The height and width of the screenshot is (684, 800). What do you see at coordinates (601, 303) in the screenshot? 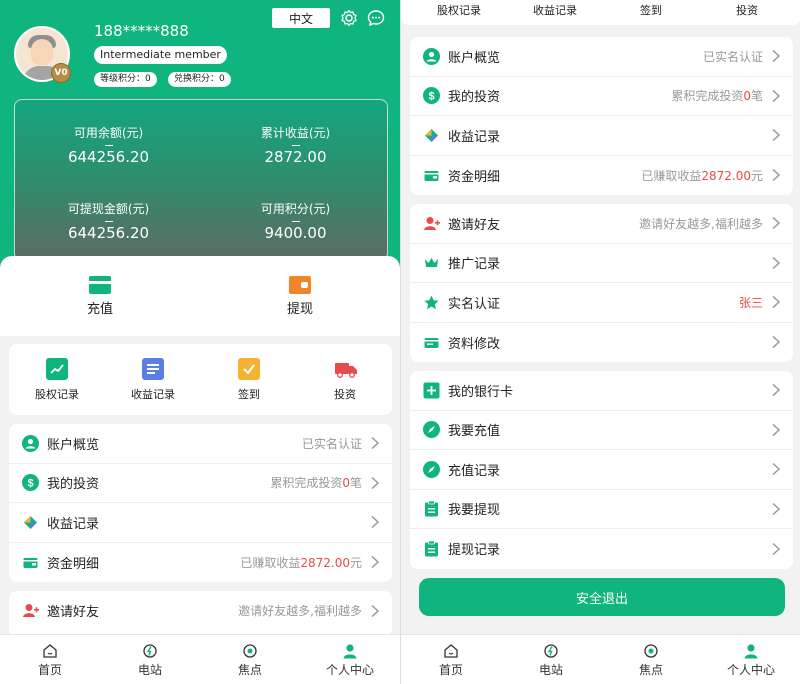
I see `menu-realname: 实名认证 张三` at bounding box center [601, 303].